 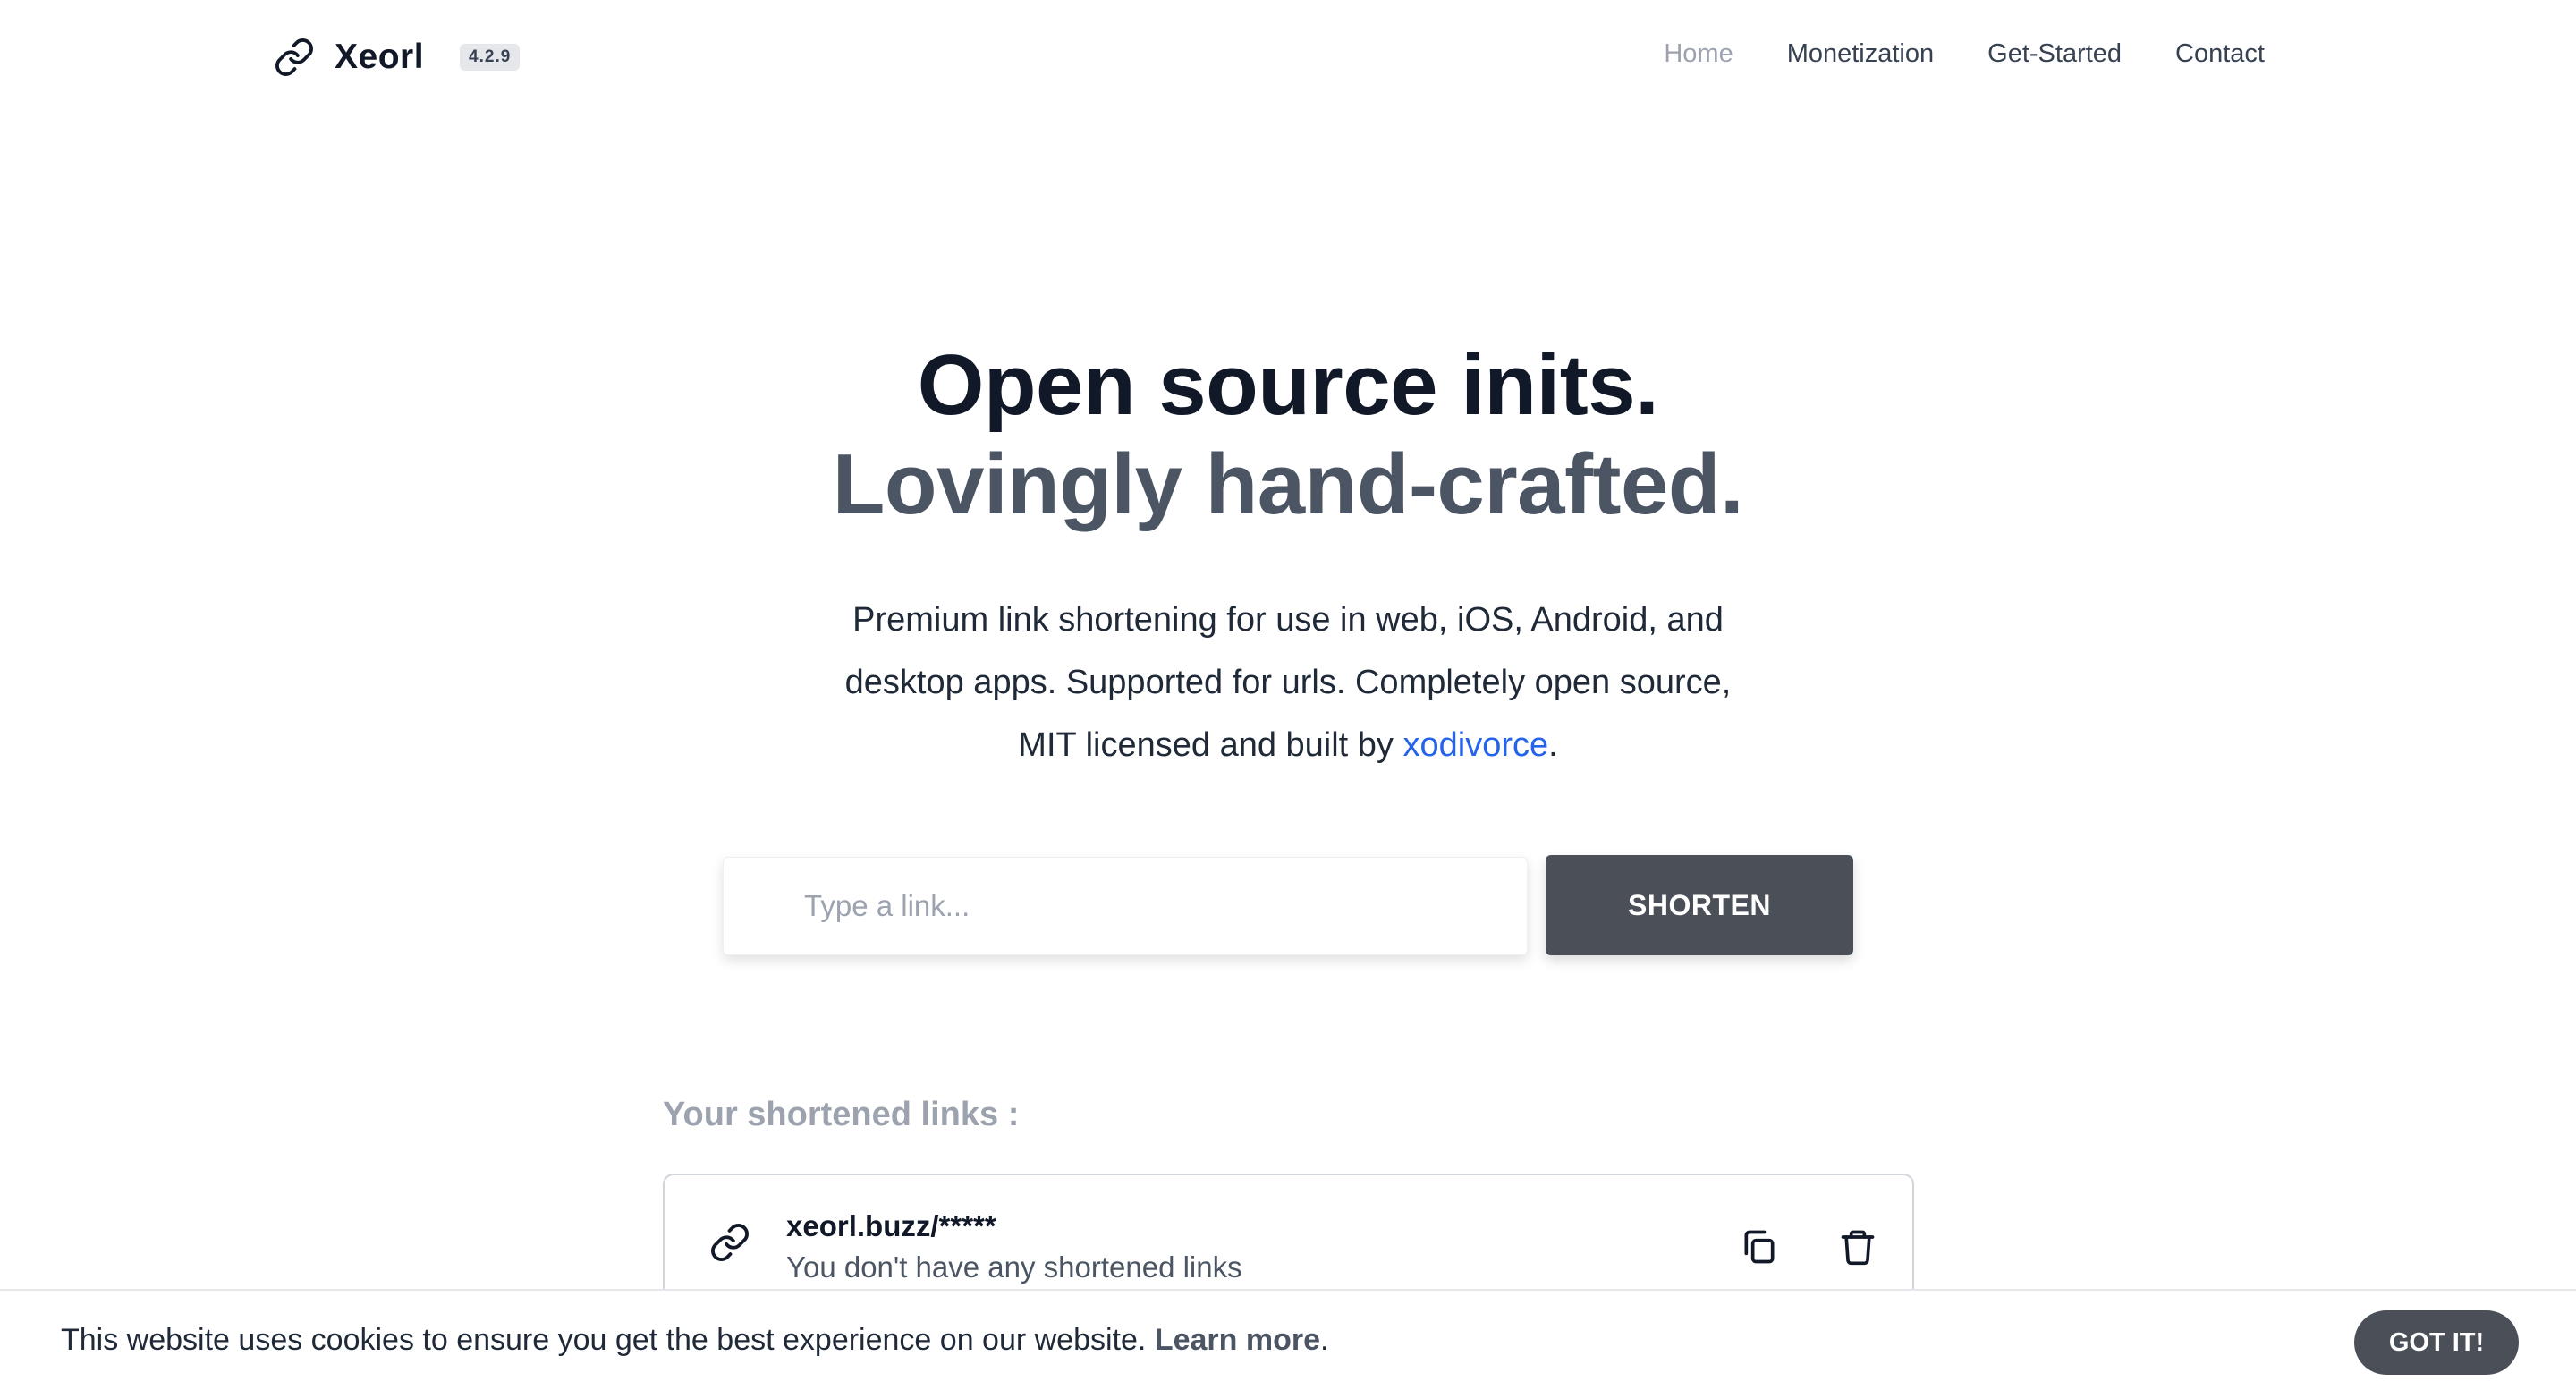 I want to click on trash-icon, so click(x=1858, y=1248).